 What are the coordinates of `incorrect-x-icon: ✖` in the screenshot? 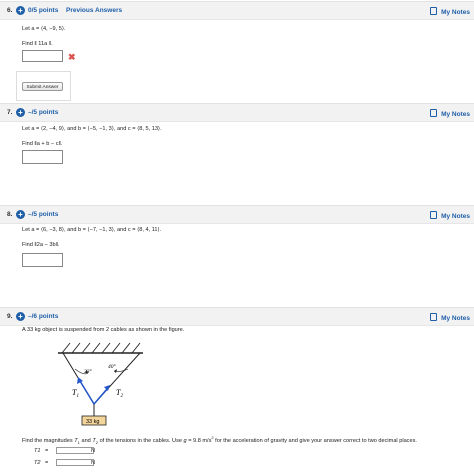 It's located at (72, 57).